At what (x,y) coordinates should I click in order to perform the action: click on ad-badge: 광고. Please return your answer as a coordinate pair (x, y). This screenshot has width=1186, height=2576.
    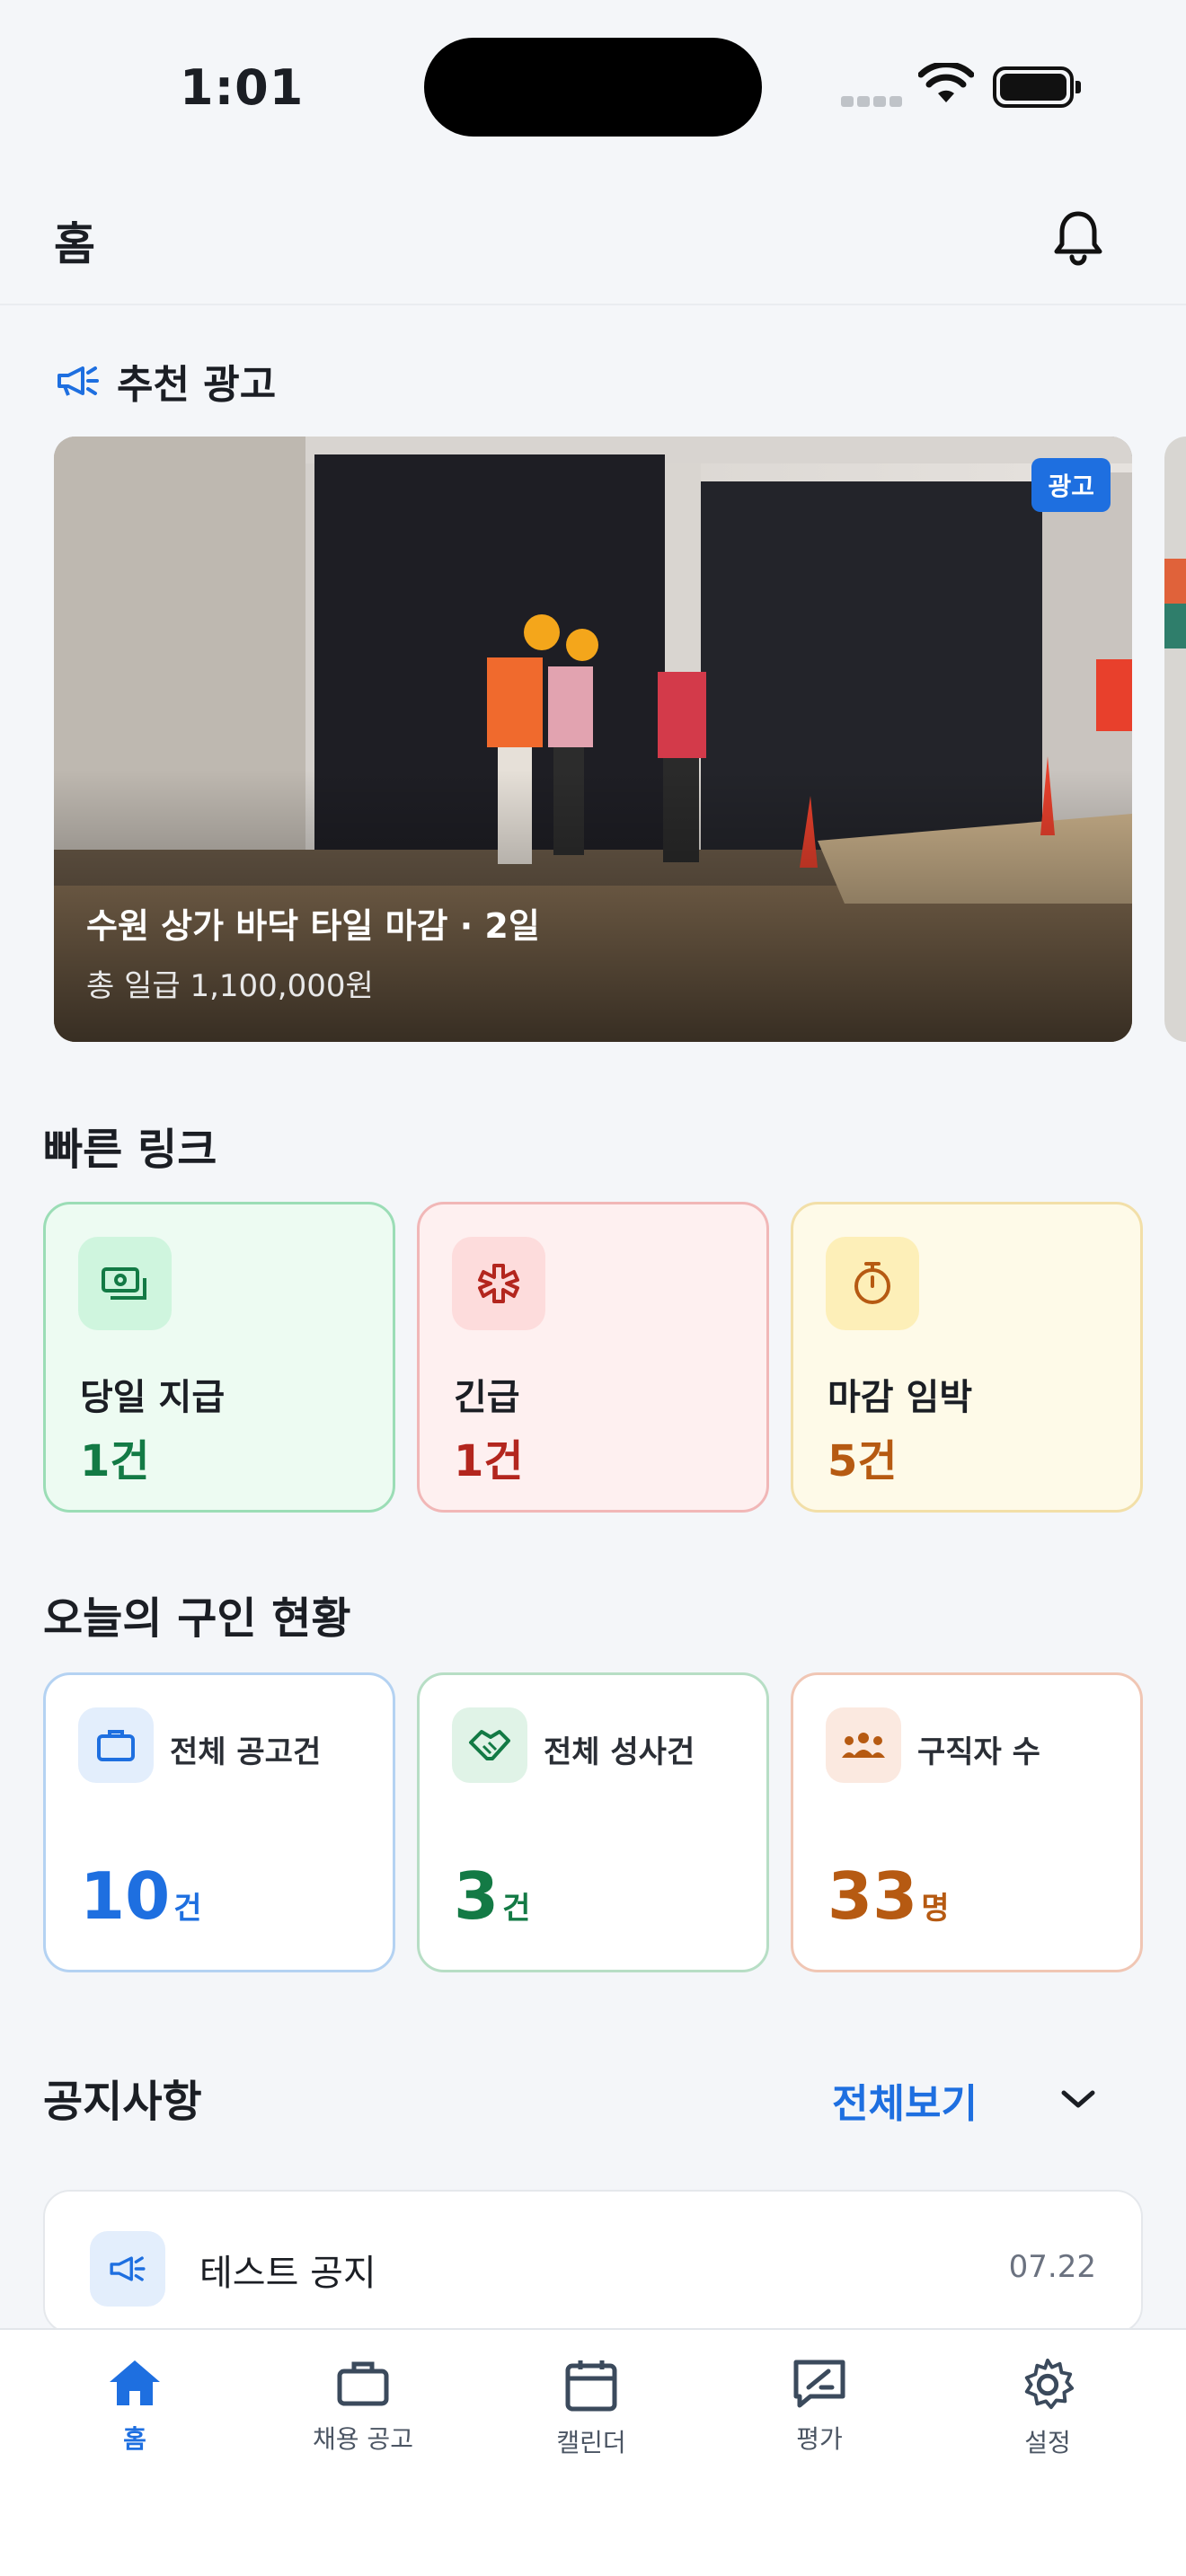
    Looking at the image, I should click on (1071, 485).